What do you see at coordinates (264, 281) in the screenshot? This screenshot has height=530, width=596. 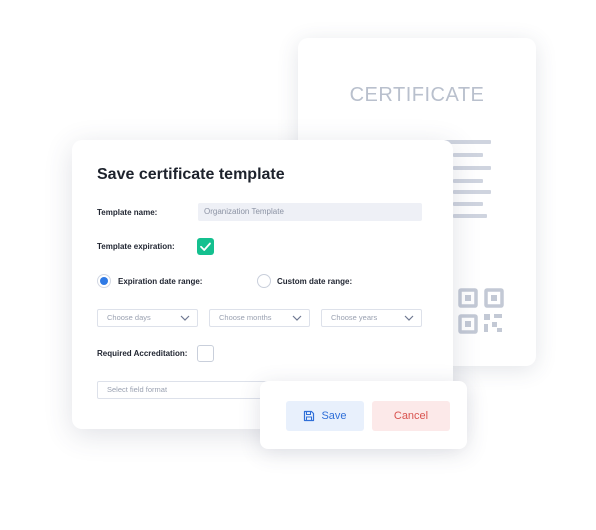 I see `custom-range-radio` at bounding box center [264, 281].